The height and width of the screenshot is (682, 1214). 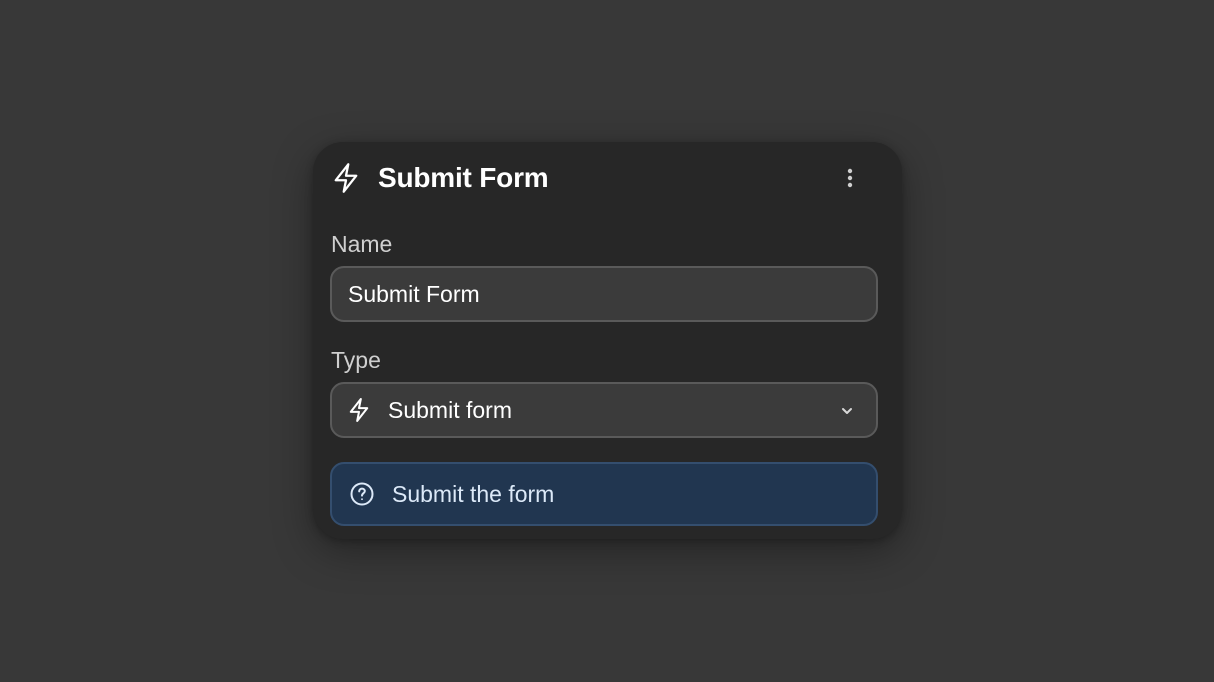 What do you see at coordinates (604, 410) in the screenshot?
I see `type-select: Submit form` at bounding box center [604, 410].